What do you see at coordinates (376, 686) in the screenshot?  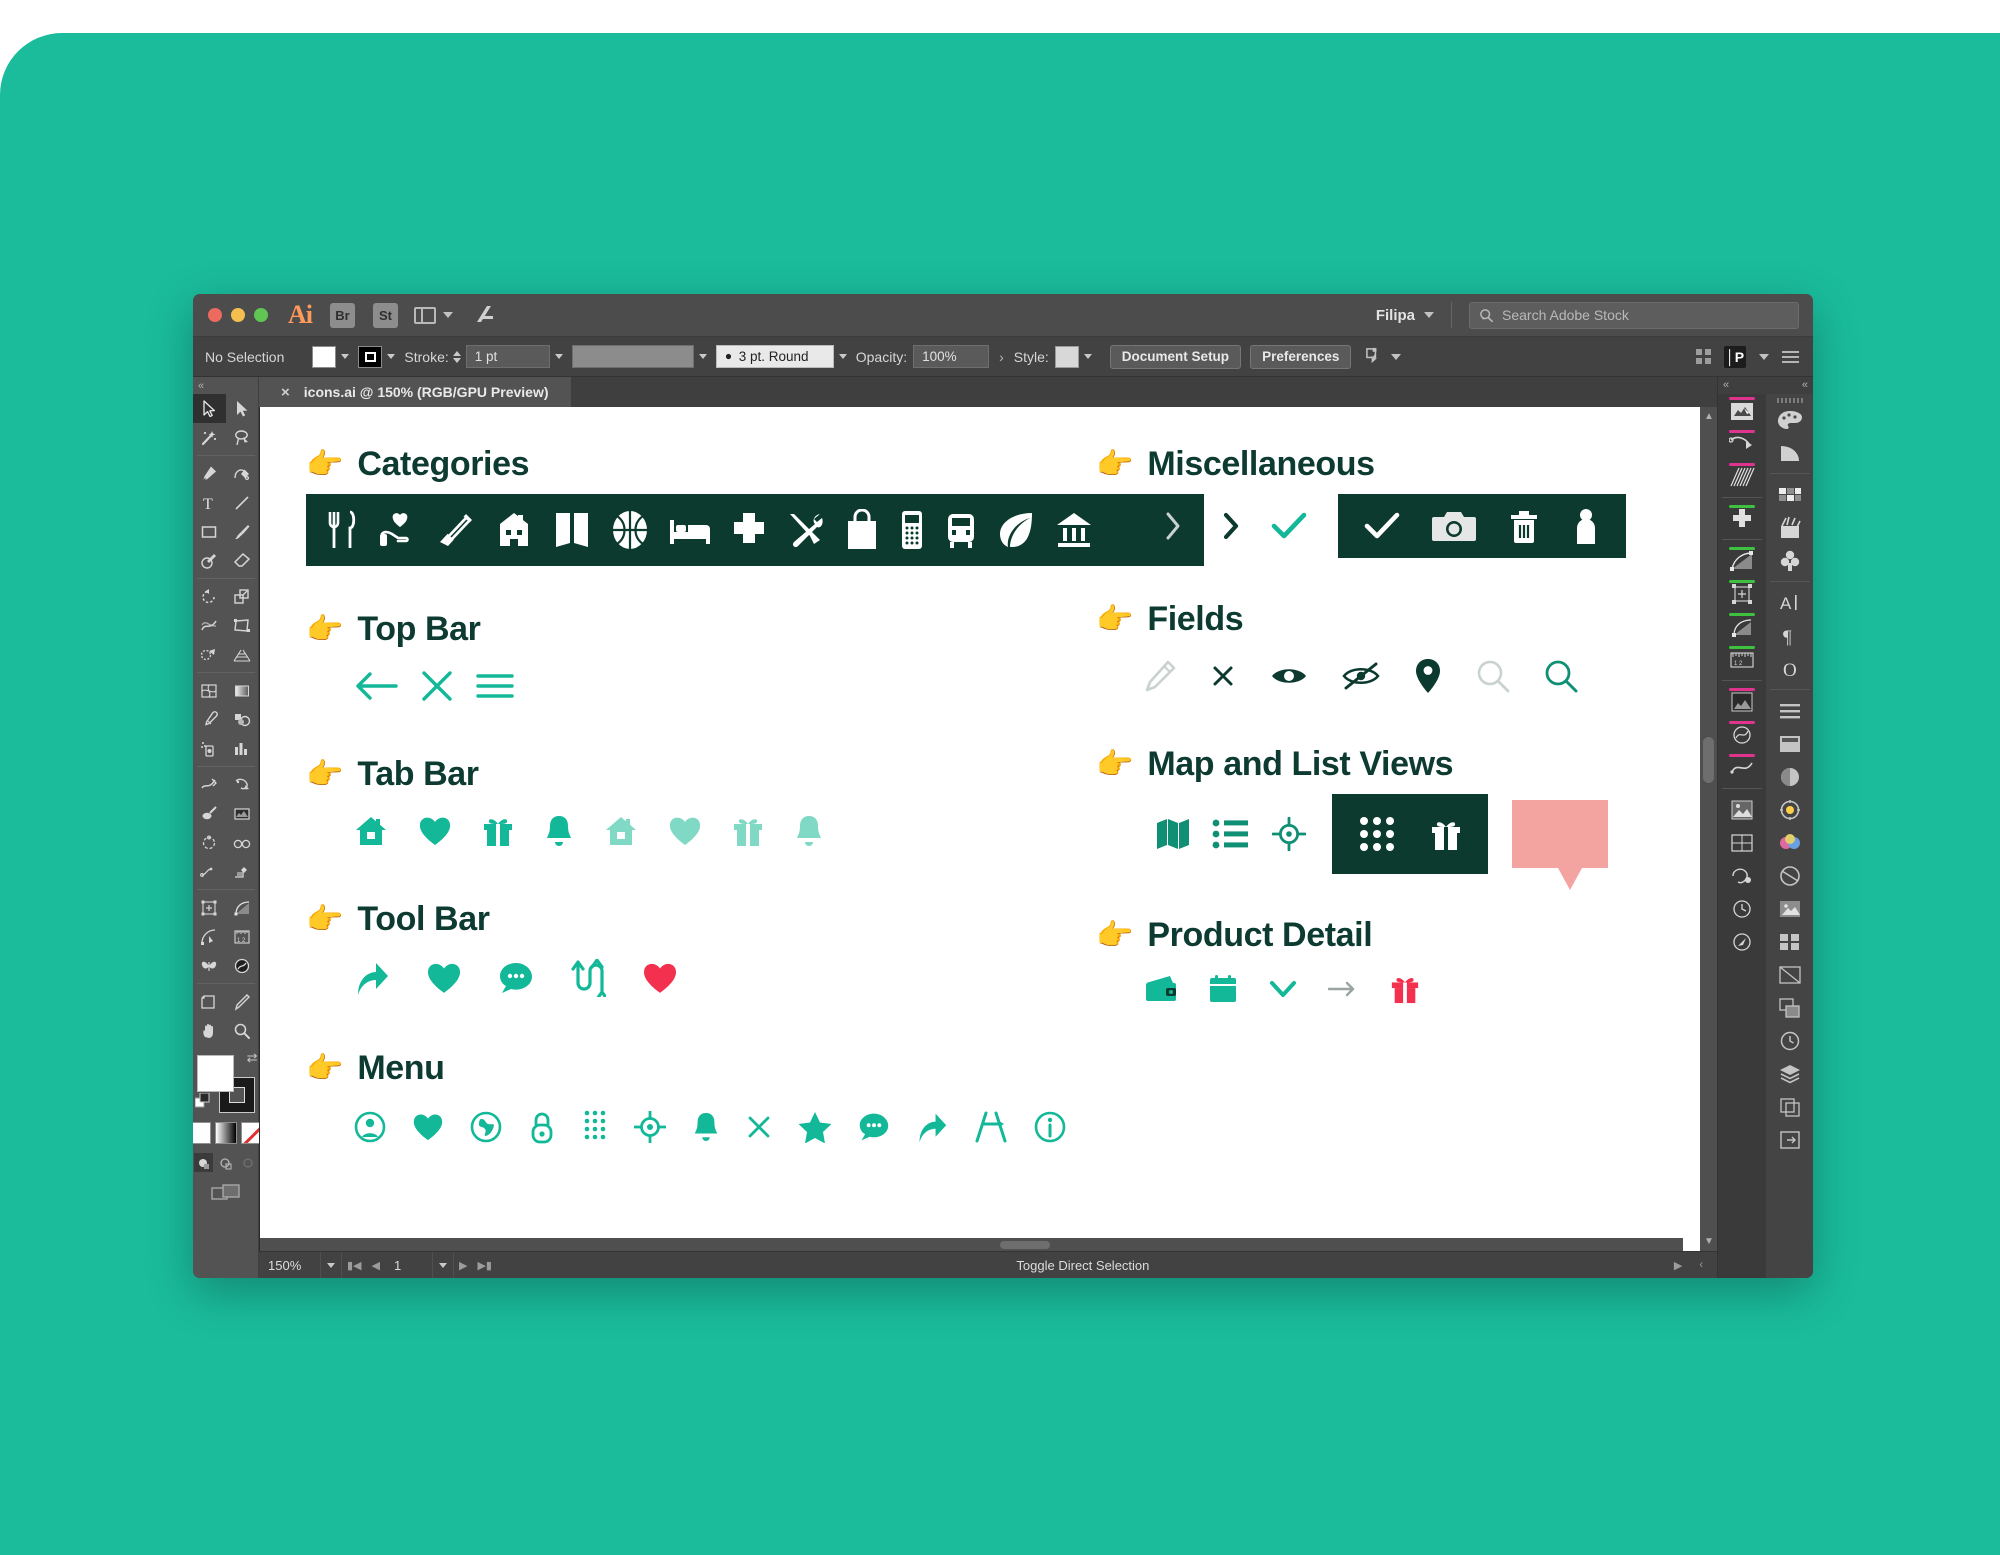 I see `arrow-left-icon` at bounding box center [376, 686].